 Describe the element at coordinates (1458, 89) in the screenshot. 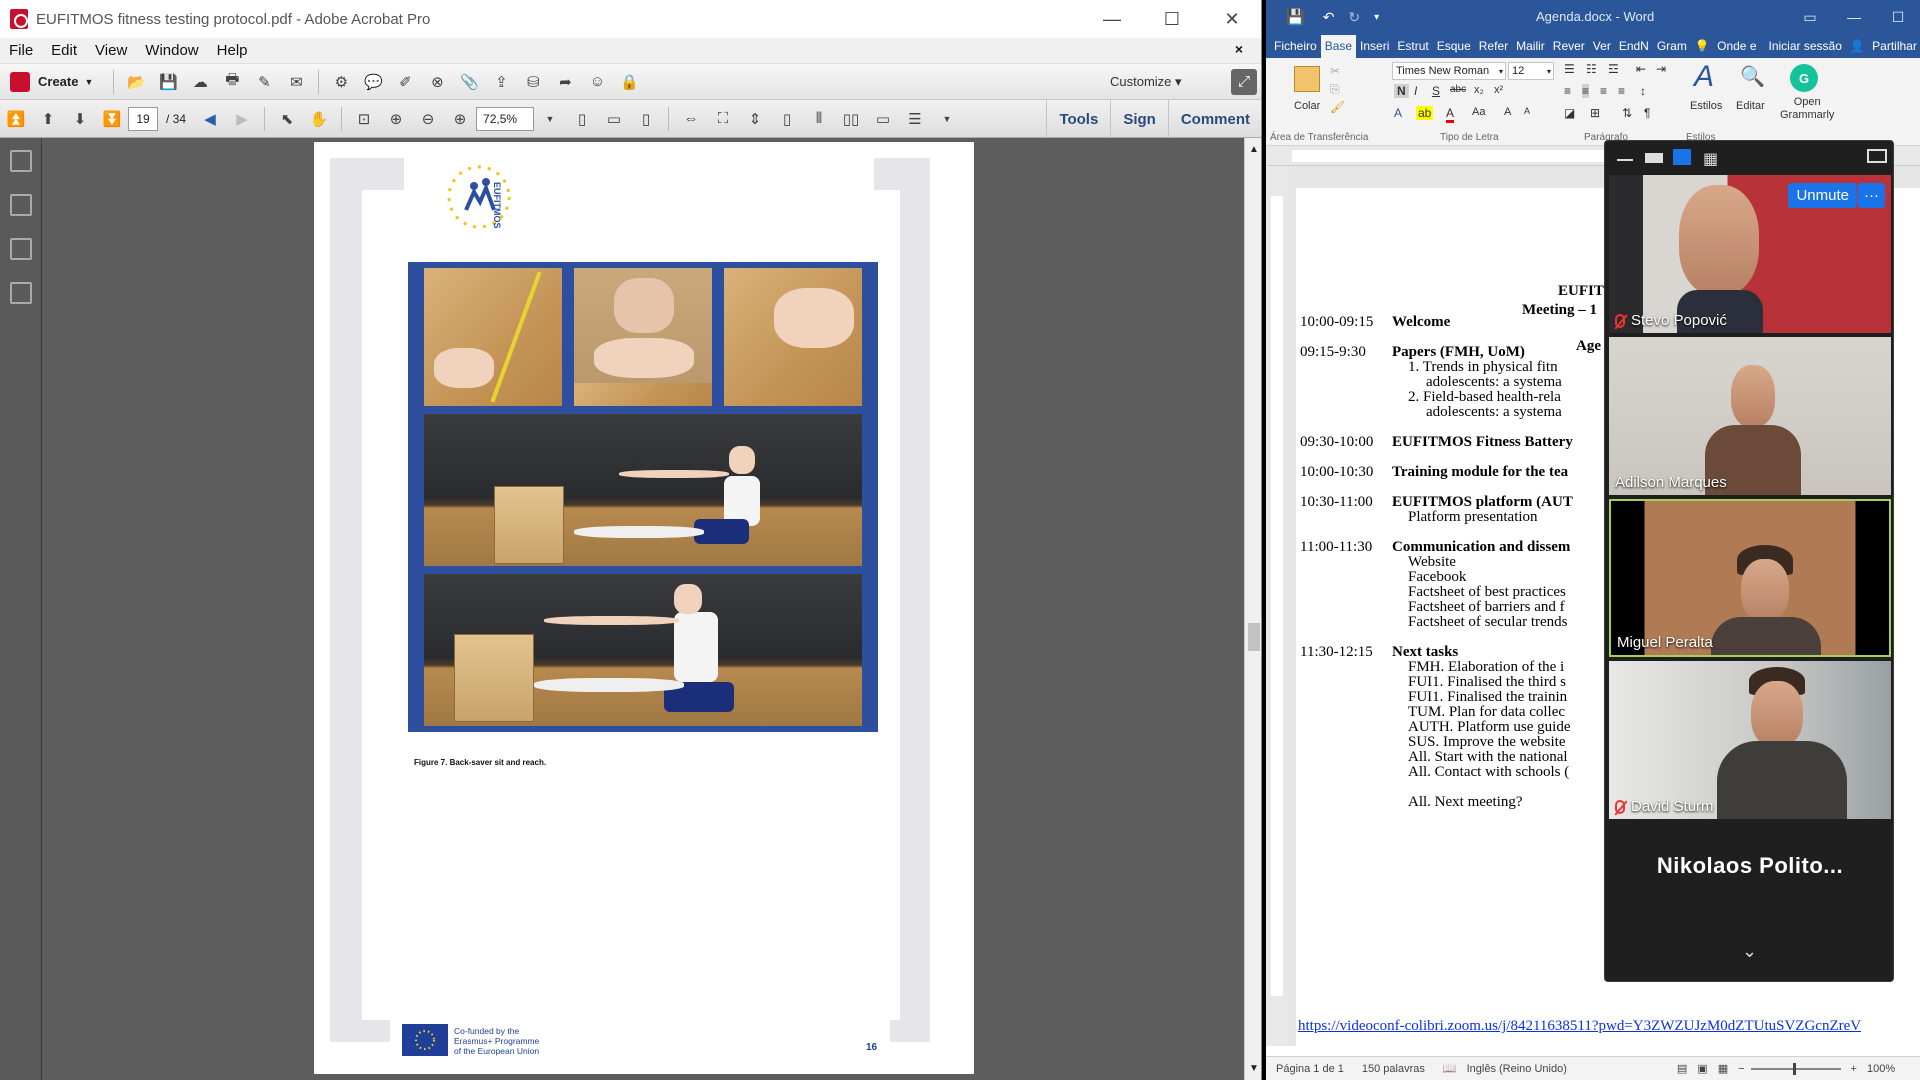

I see `strikethrough-button: abc` at that location.